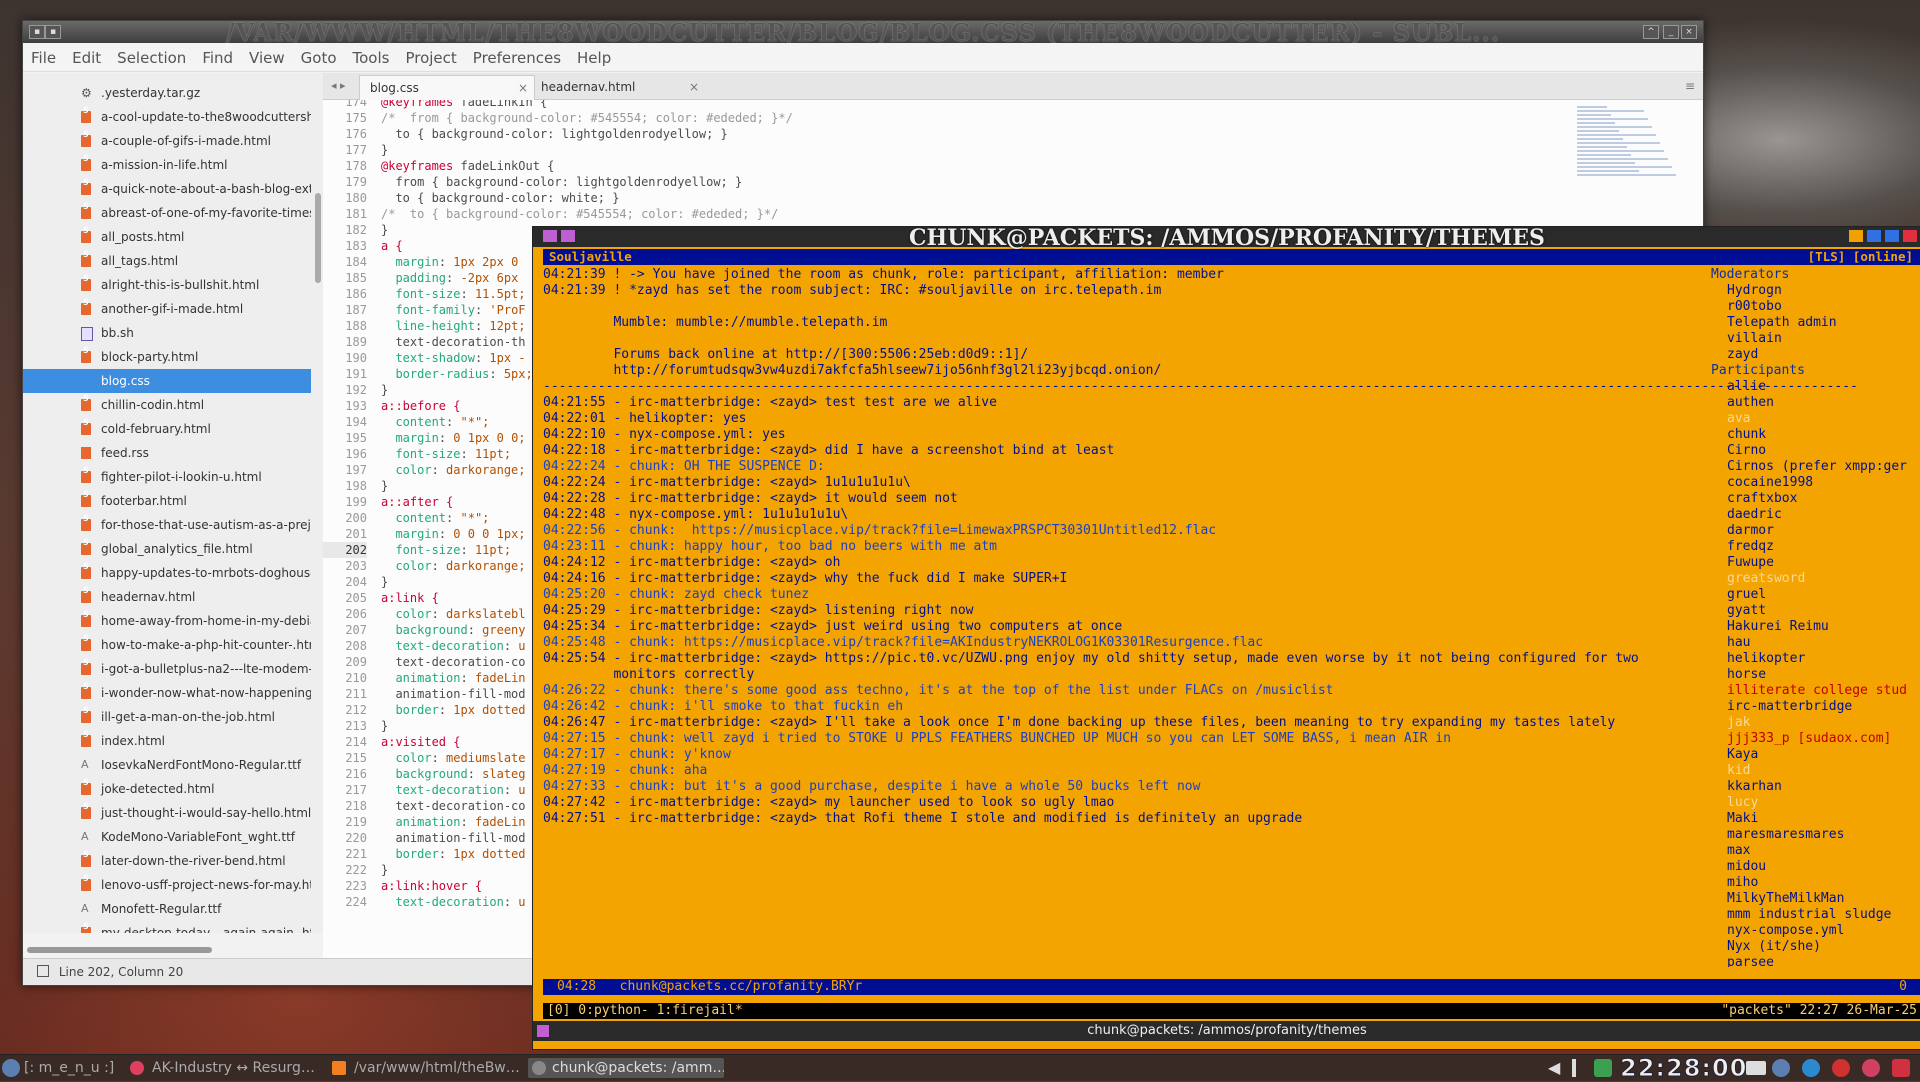 The width and height of the screenshot is (1920, 1082). I want to click on file-tree-item: how-to-make-a-php-hit-counter-.html, so click(167, 645).